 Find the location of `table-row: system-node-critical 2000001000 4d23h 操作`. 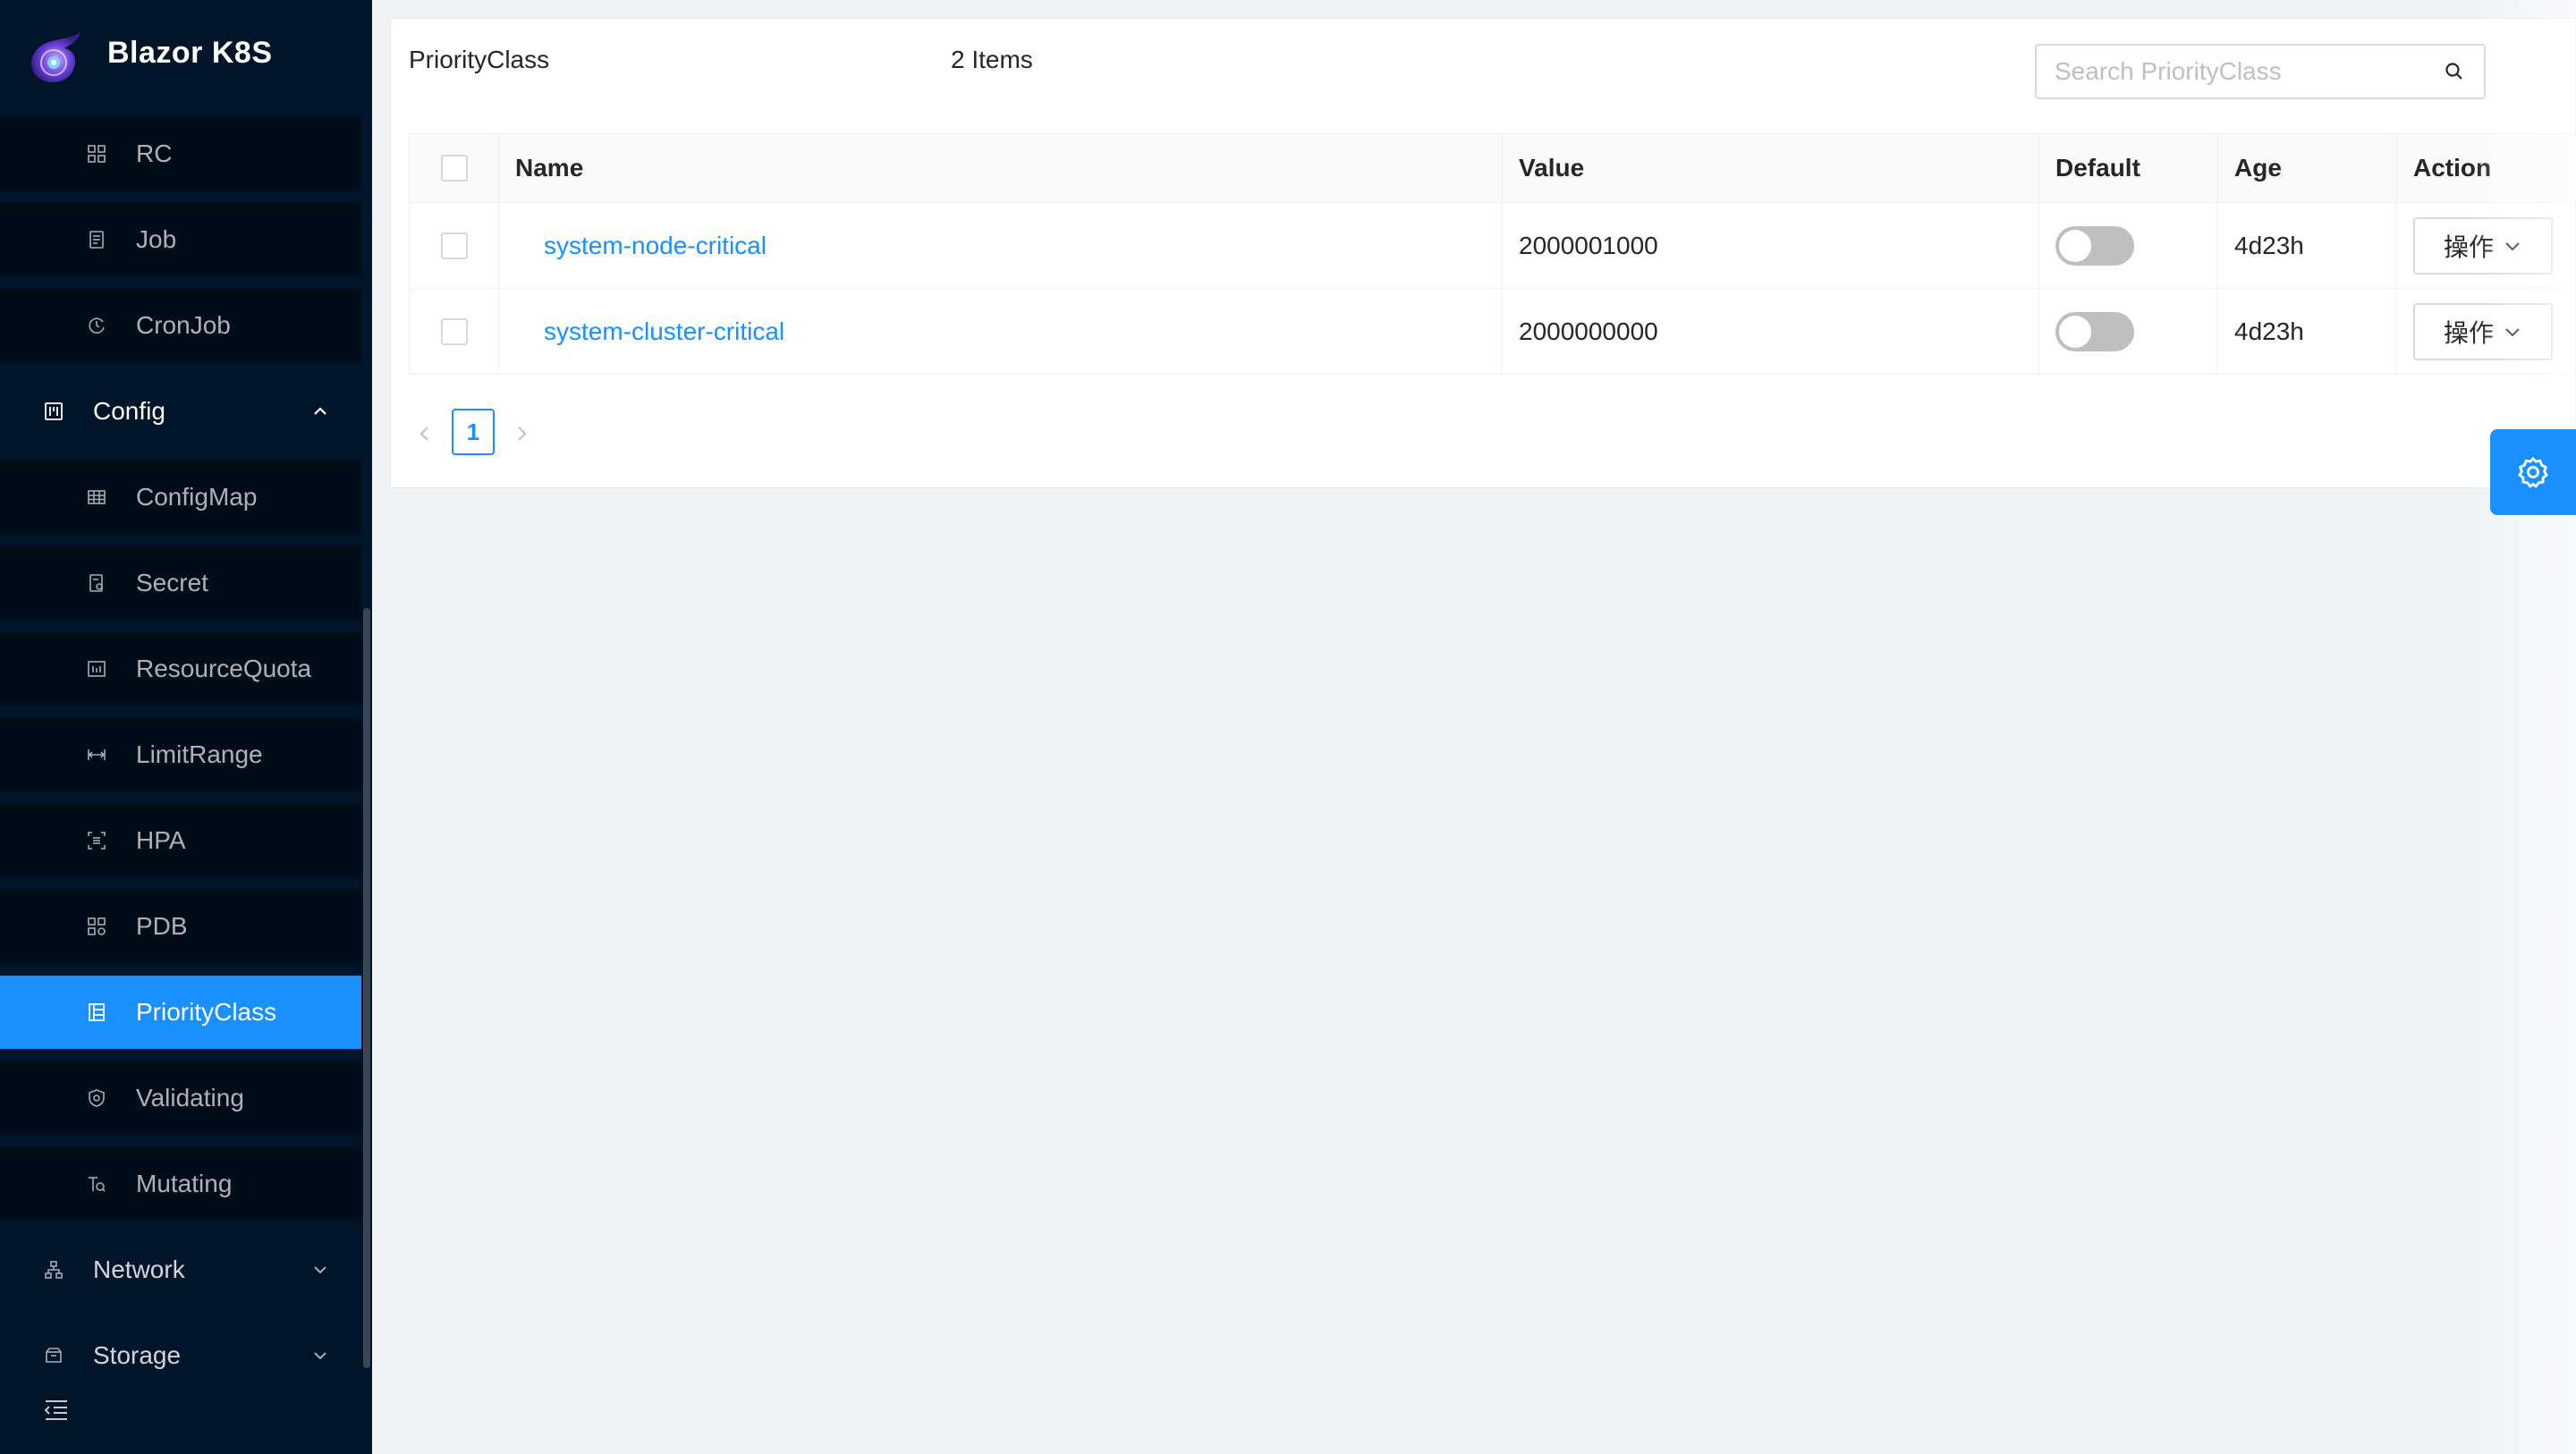

table-row: system-node-critical 2000001000 4d23h 操作 is located at coordinates (1493, 246).